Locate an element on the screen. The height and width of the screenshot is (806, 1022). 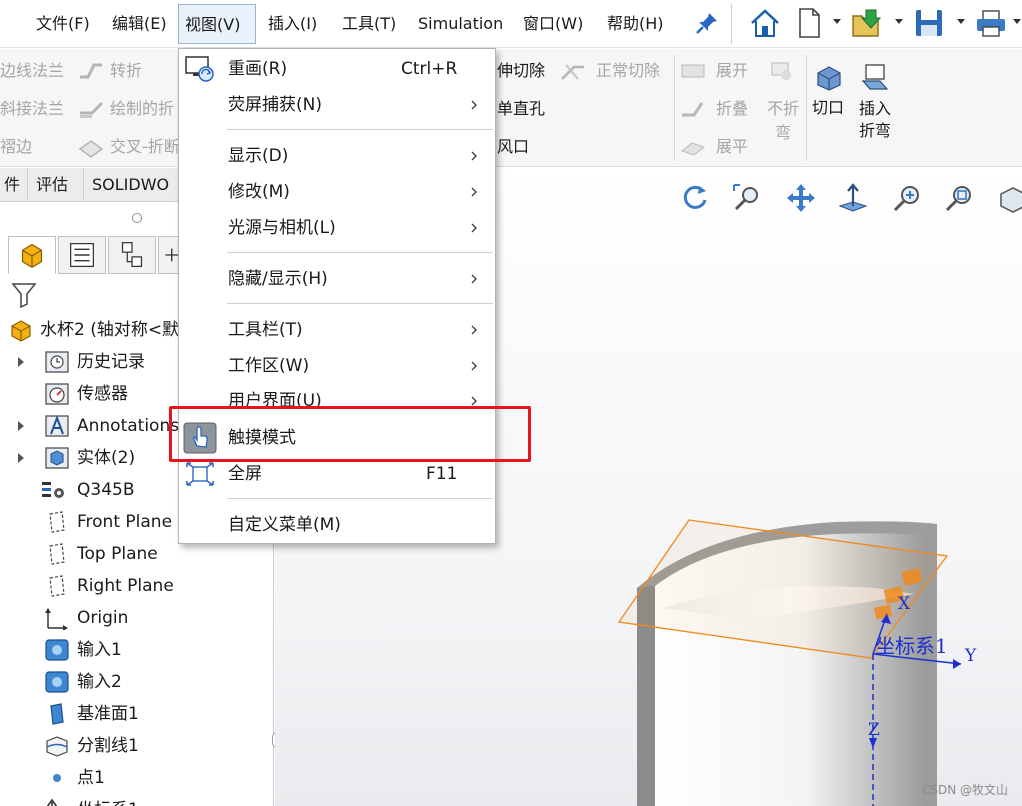
history-folder-icon is located at coordinates (57, 362).